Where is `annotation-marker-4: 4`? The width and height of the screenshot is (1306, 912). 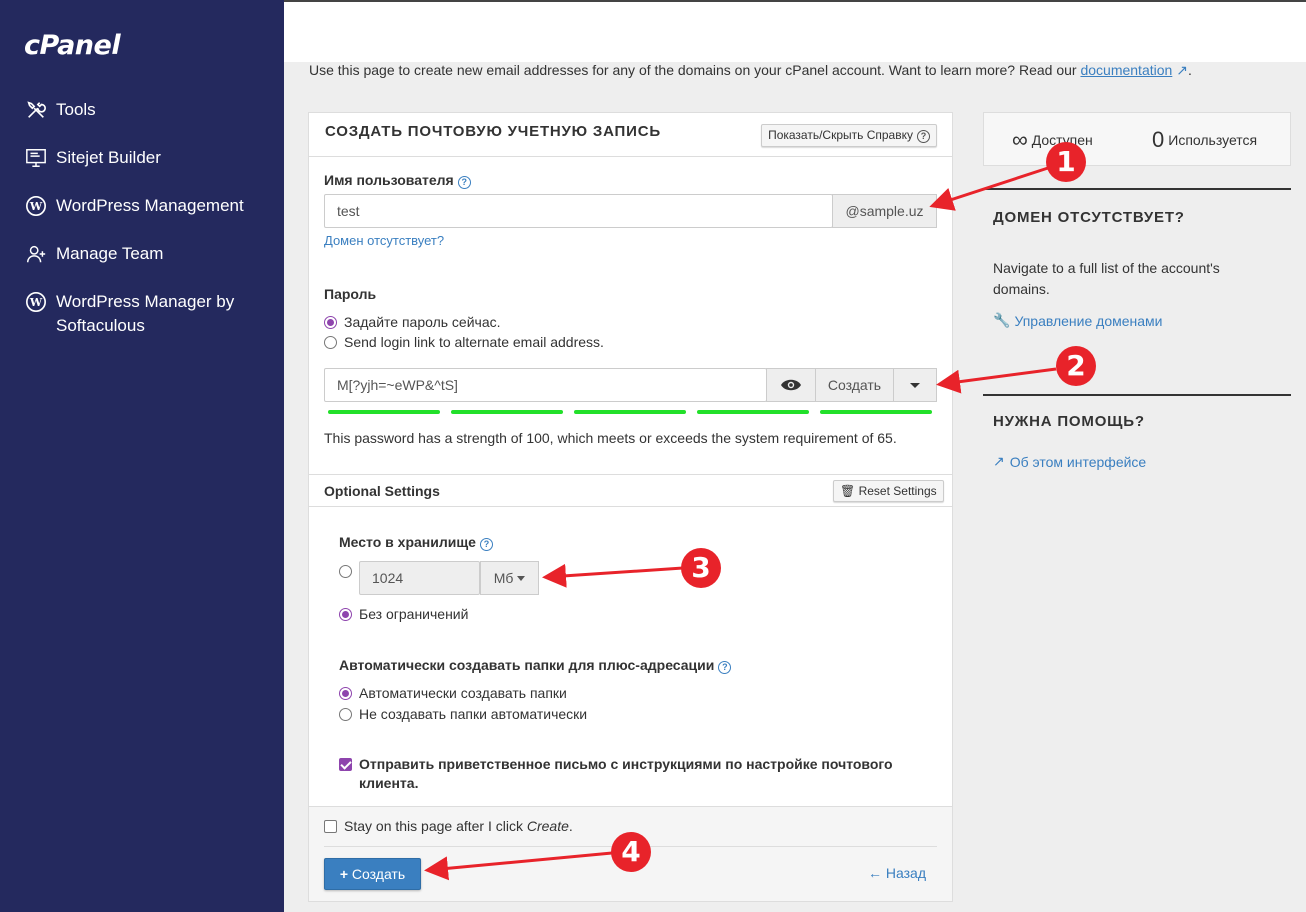 annotation-marker-4: 4 is located at coordinates (631, 852).